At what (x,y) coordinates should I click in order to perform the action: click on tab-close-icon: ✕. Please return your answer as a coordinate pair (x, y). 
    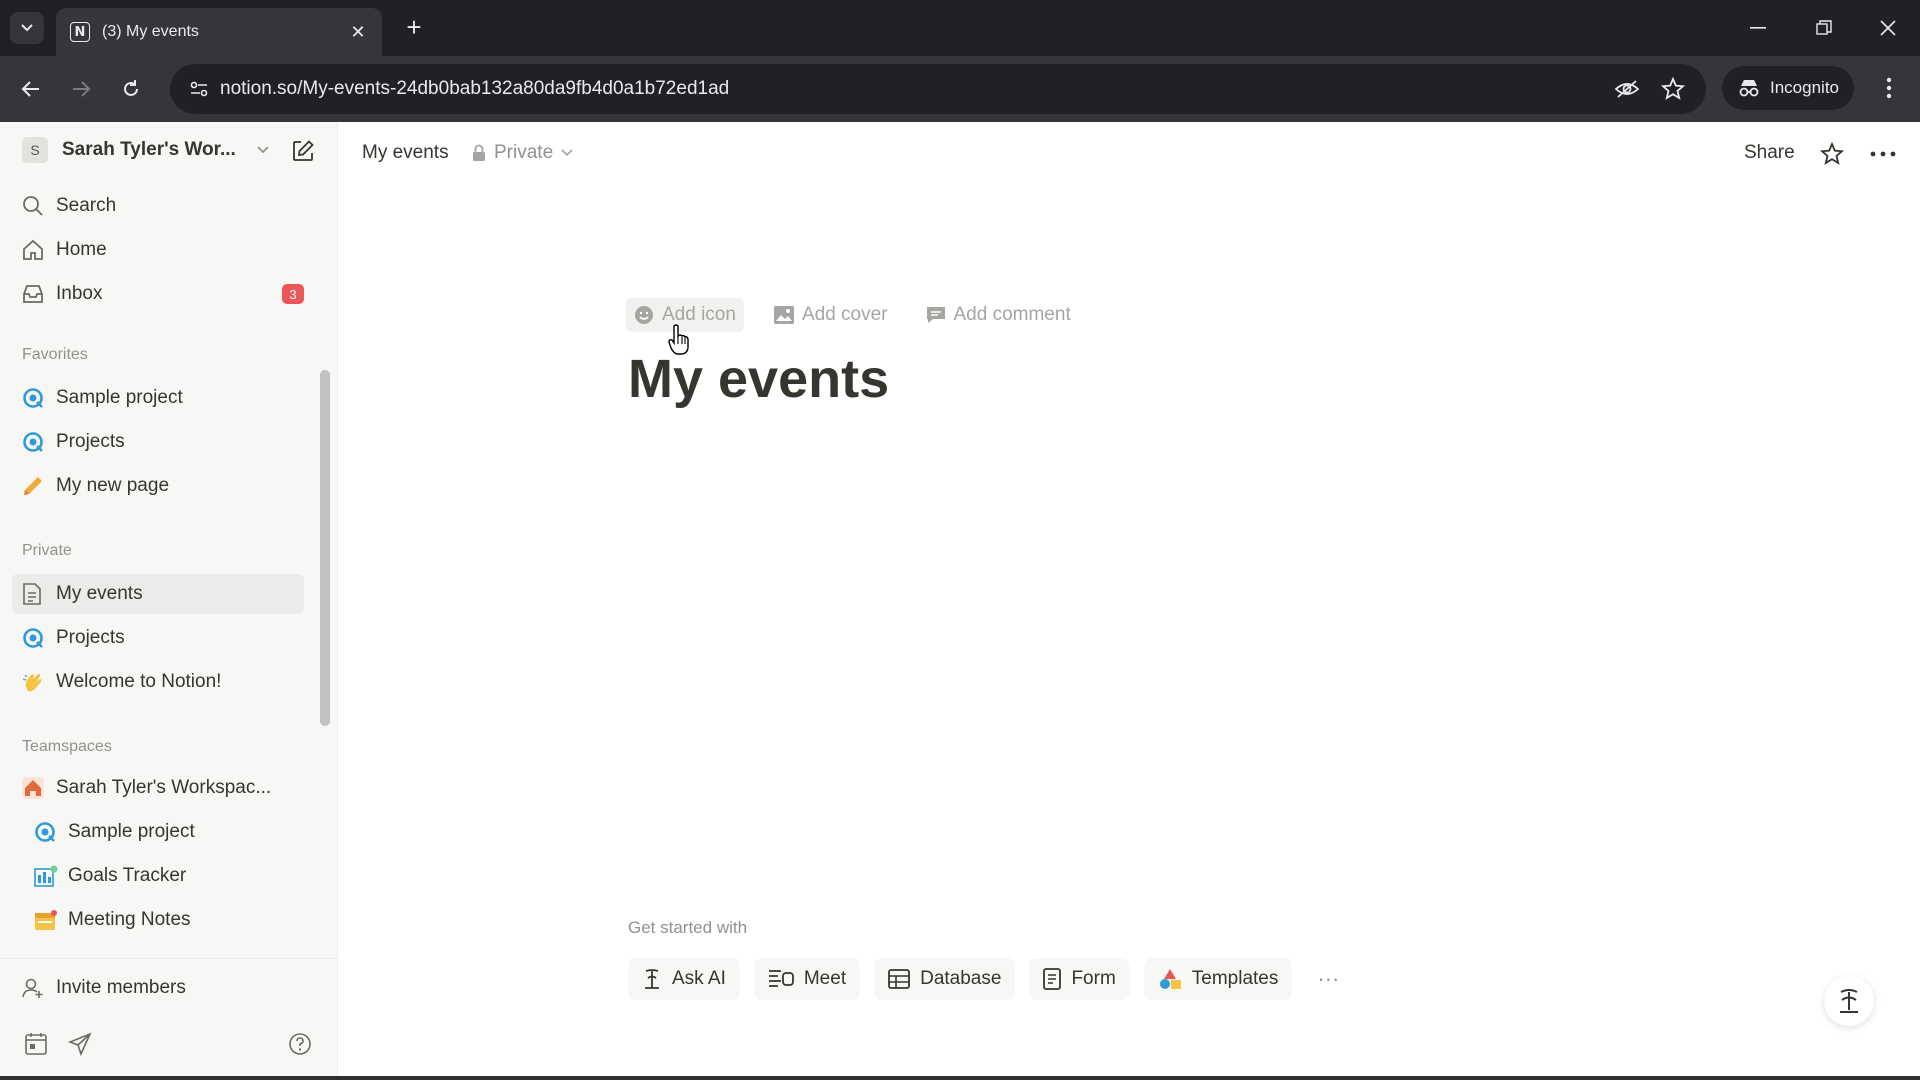
    Looking at the image, I should click on (358, 32).